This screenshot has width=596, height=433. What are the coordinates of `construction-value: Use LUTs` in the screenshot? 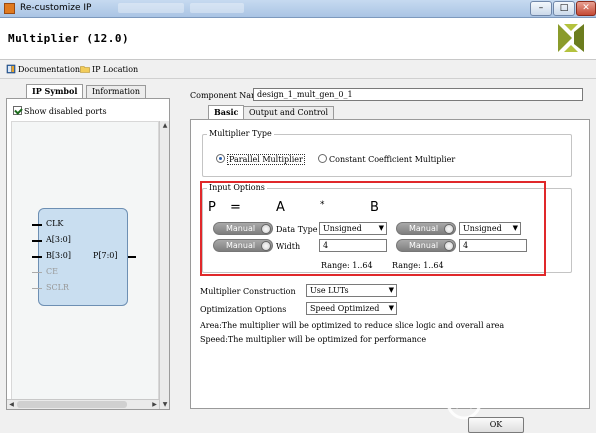 It's located at (329, 290).